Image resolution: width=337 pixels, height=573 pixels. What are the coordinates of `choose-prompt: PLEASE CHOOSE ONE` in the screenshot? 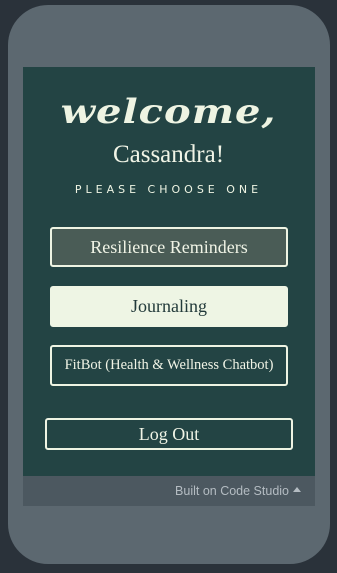 It's located at (168, 189).